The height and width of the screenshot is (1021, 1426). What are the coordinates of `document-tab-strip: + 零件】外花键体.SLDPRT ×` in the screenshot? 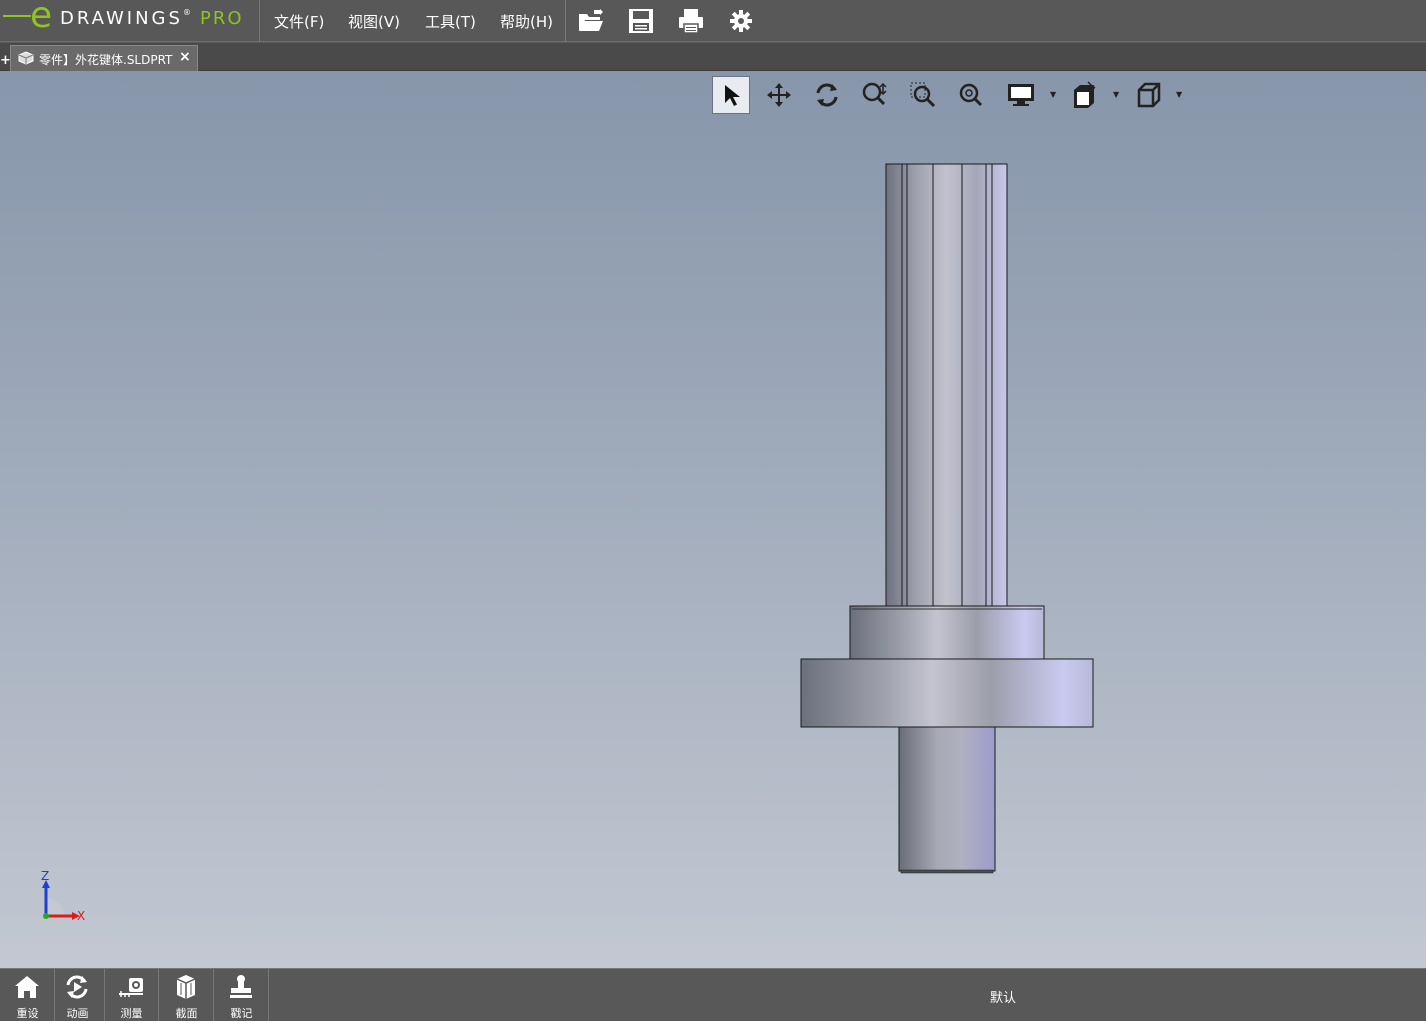 It's located at (713, 57).